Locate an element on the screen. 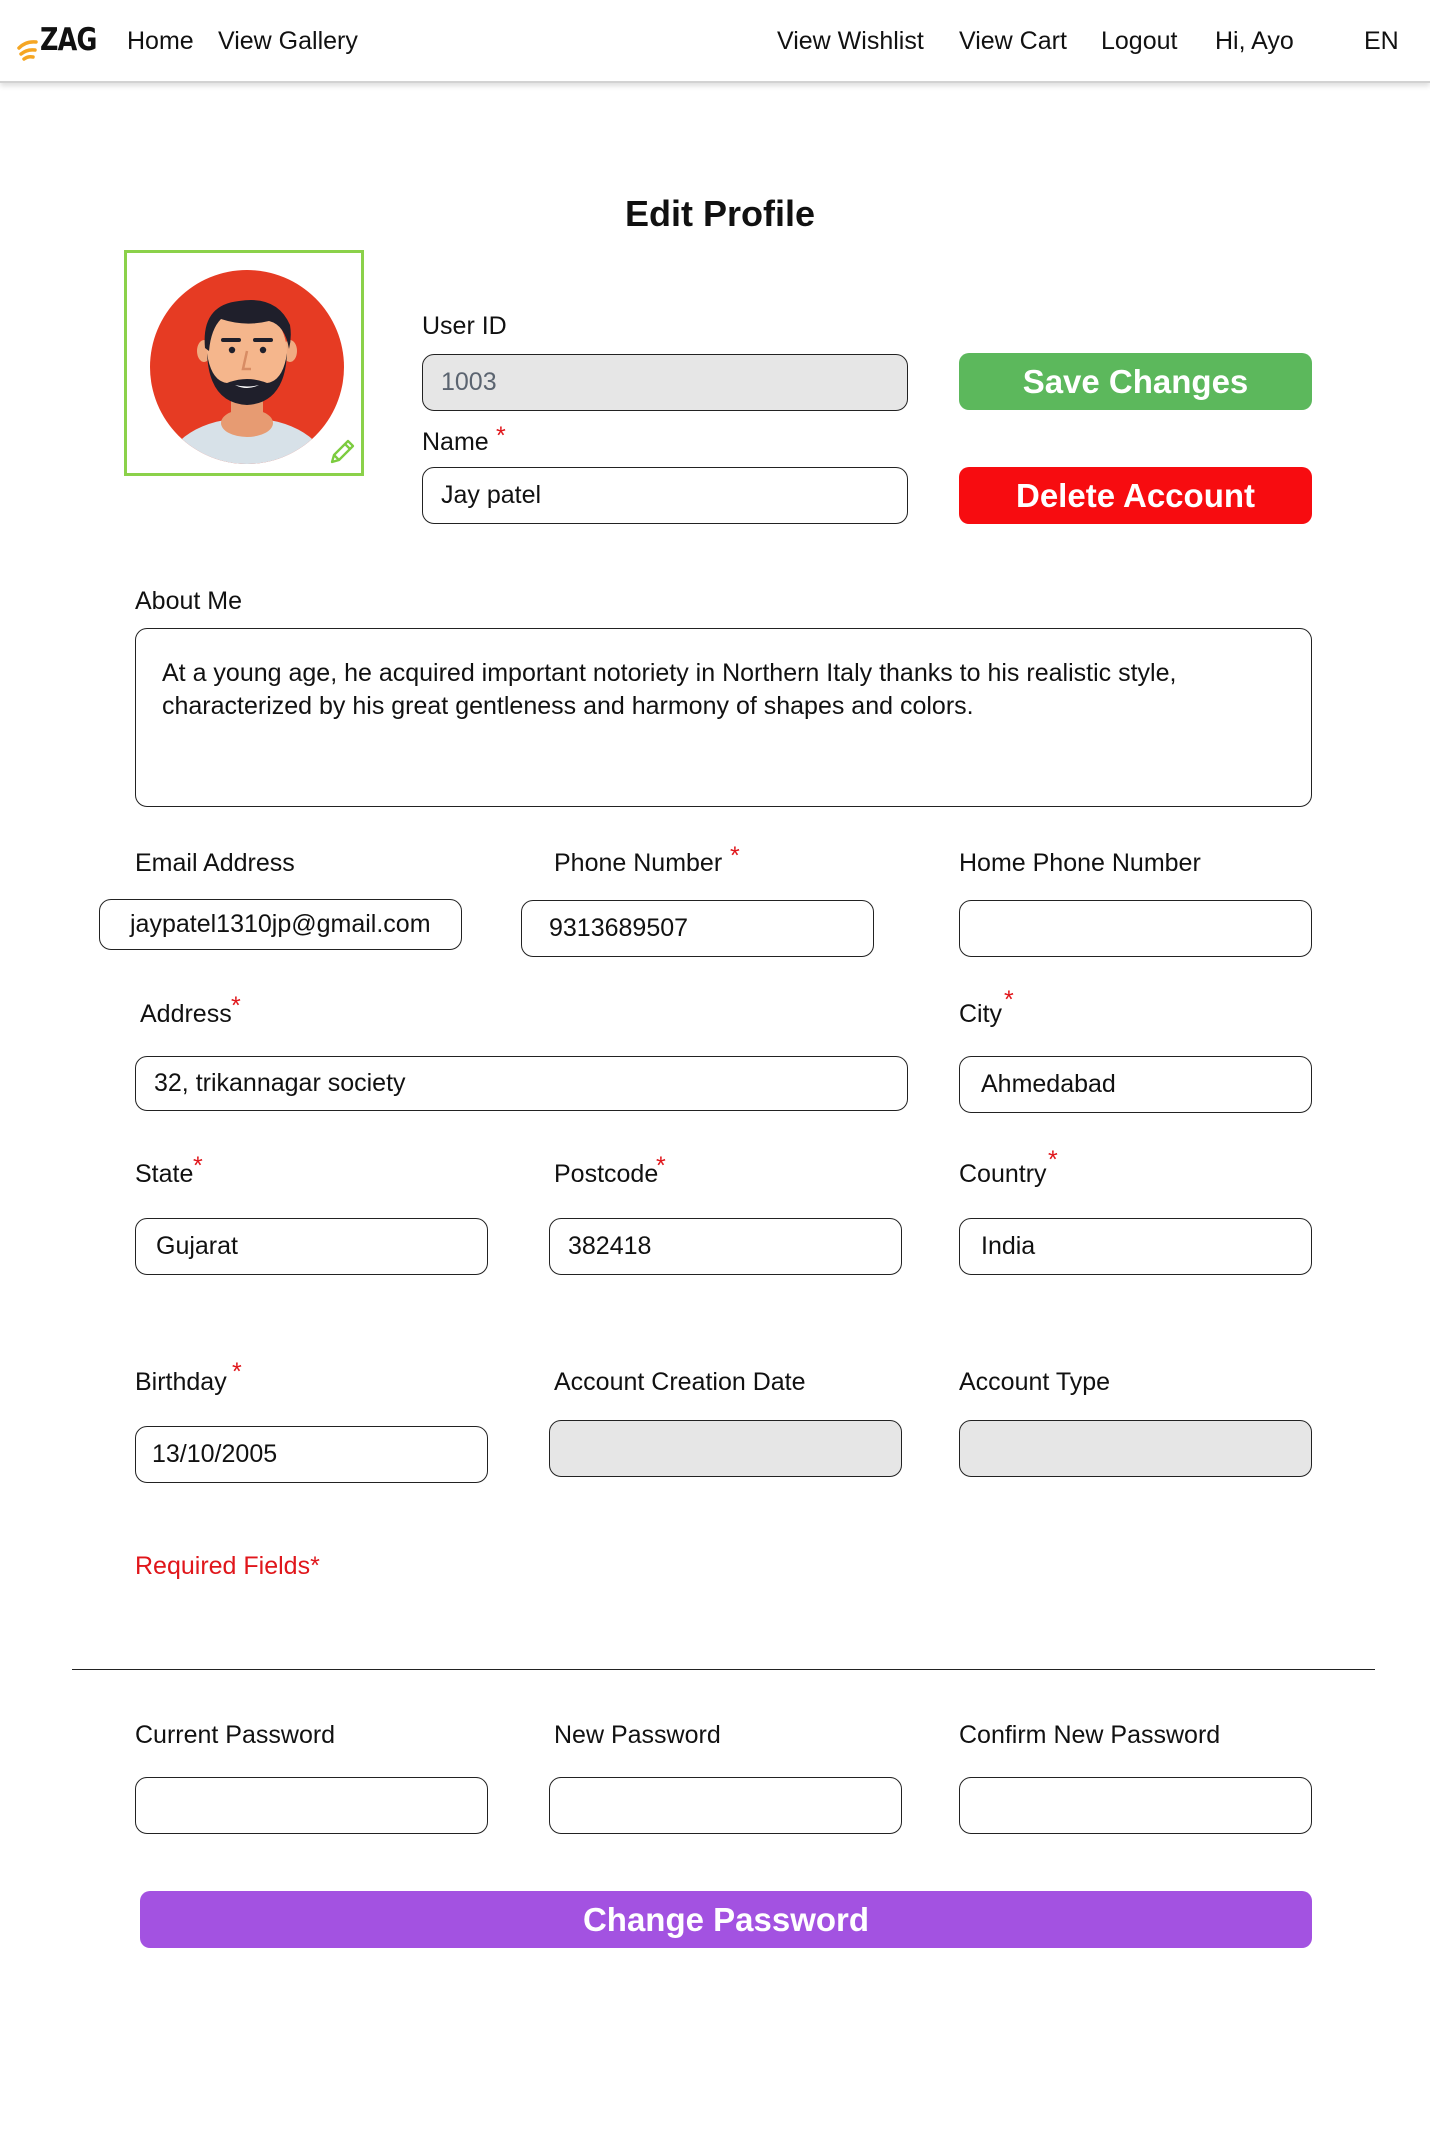 The height and width of the screenshot is (2129, 1430). change-password-button: Change Password is located at coordinates (726, 1919).